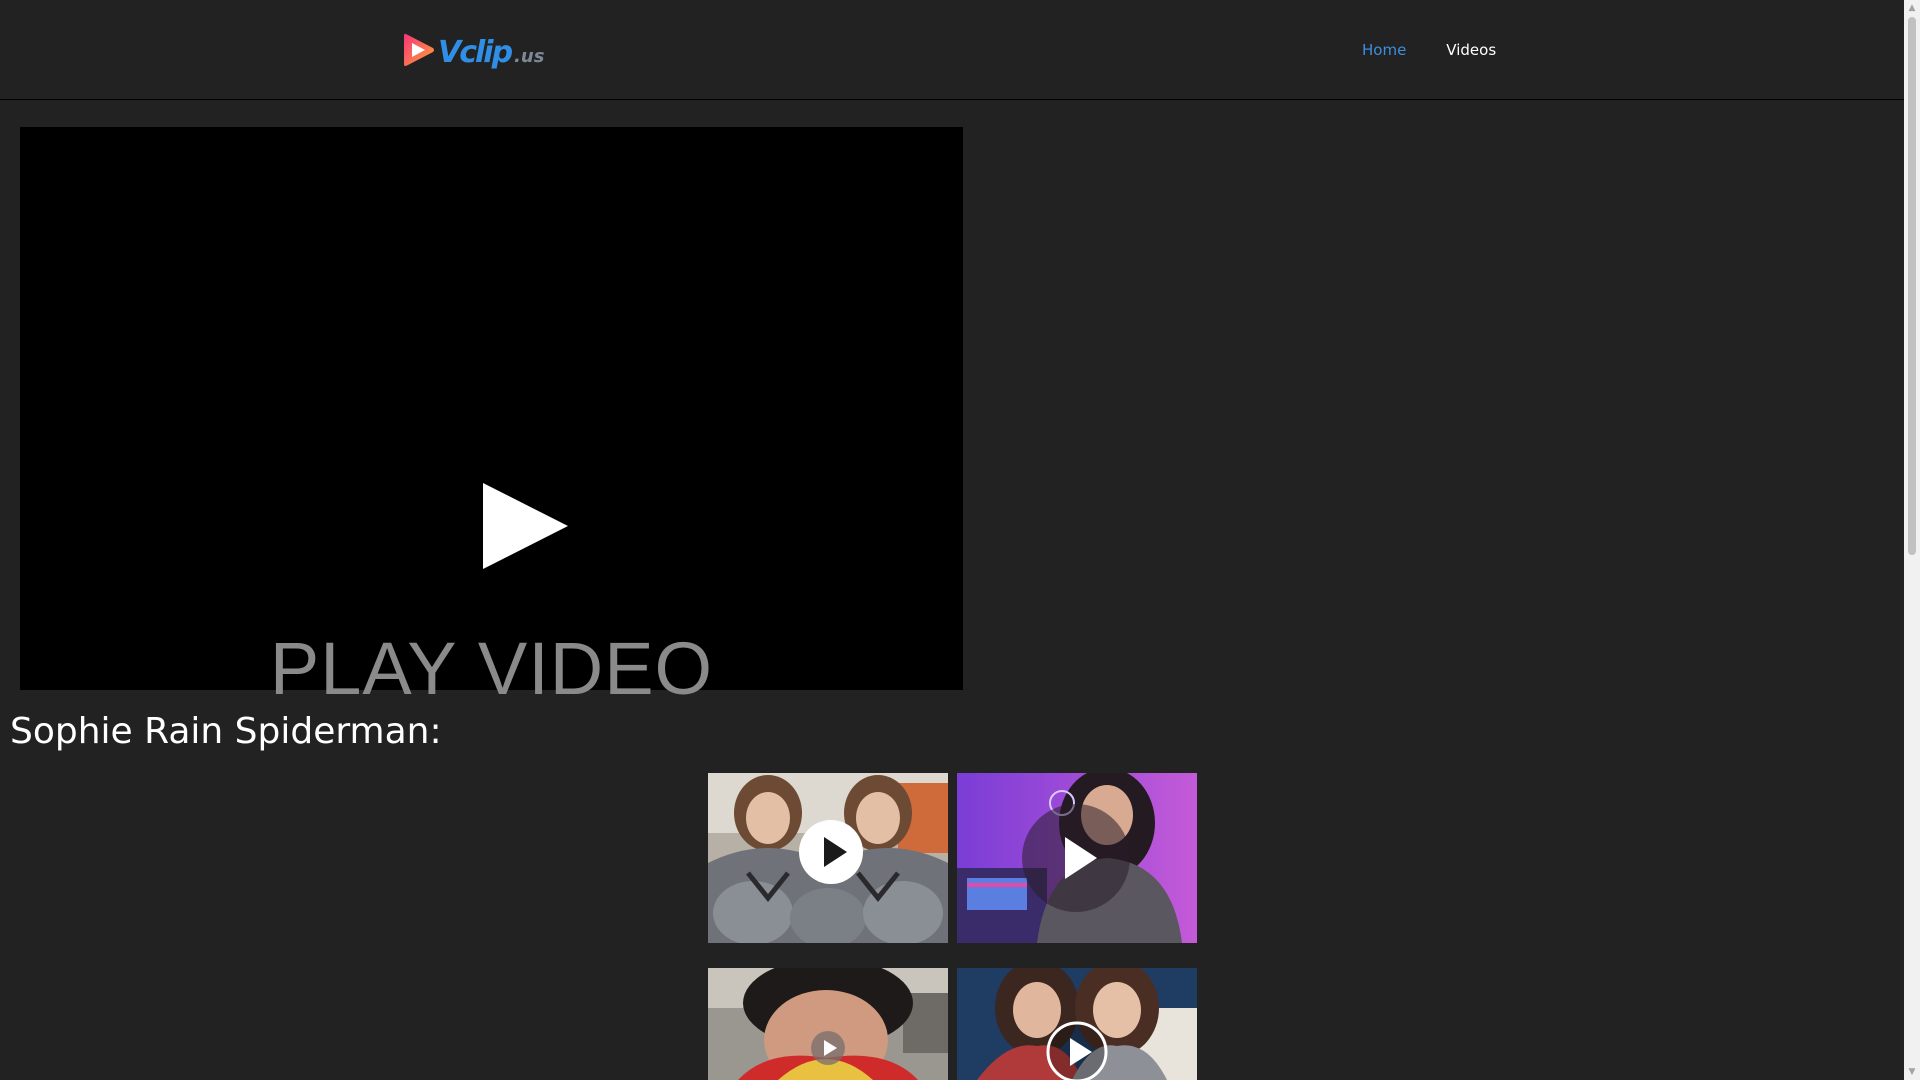 Image resolution: width=1920 pixels, height=1080 pixels. I want to click on nav-videos-link: Videos, so click(1471, 50).